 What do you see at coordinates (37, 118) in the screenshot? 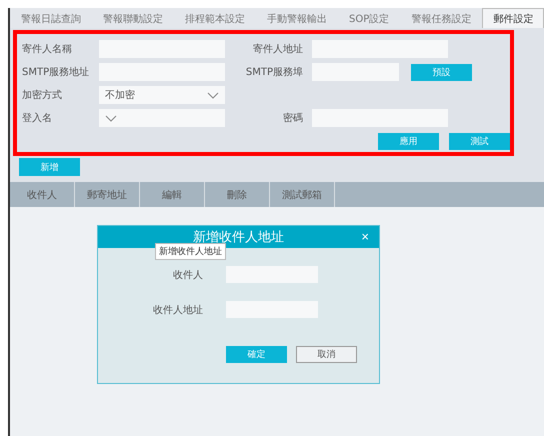
I see `field-label: 登入名` at bounding box center [37, 118].